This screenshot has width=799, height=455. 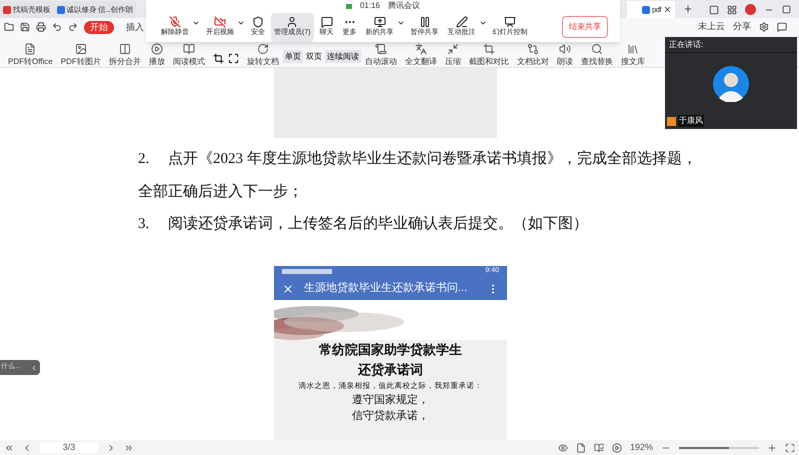 What do you see at coordinates (9, 27) in the screenshot?
I see `open-icon` at bounding box center [9, 27].